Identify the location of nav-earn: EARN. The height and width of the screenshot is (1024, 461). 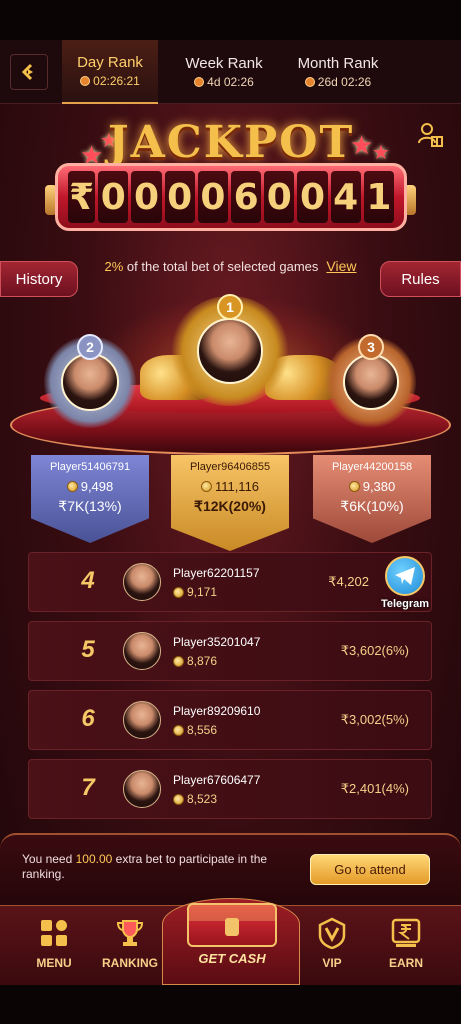
(406, 946).